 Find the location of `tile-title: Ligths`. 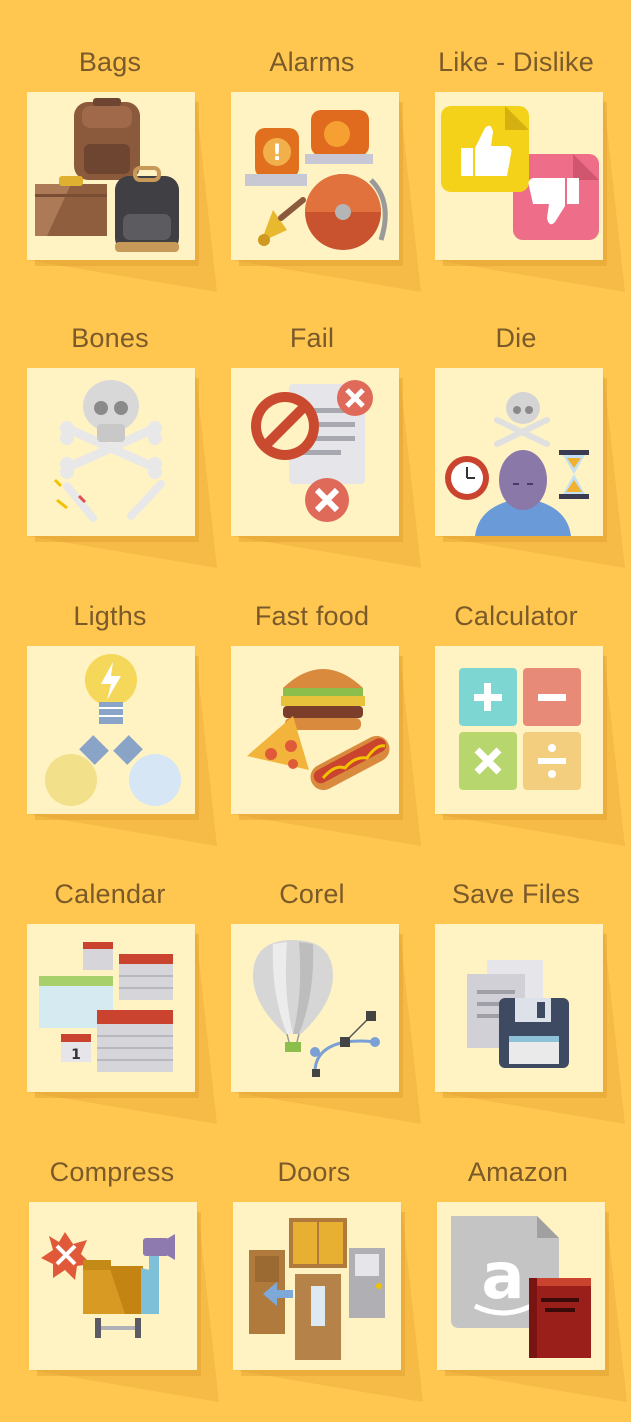

tile-title: Ligths is located at coordinates (110, 616).